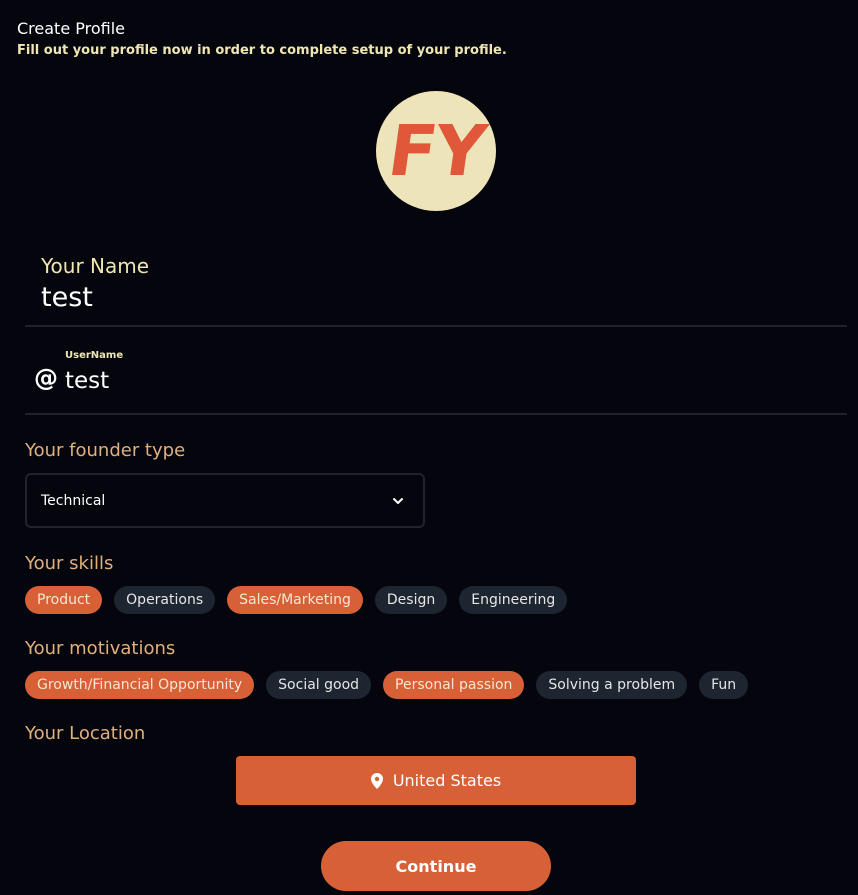  What do you see at coordinates (454, 685) in the screenshot?
I see `motivation-chip: Personal passion` at bounding box center [454, 685].